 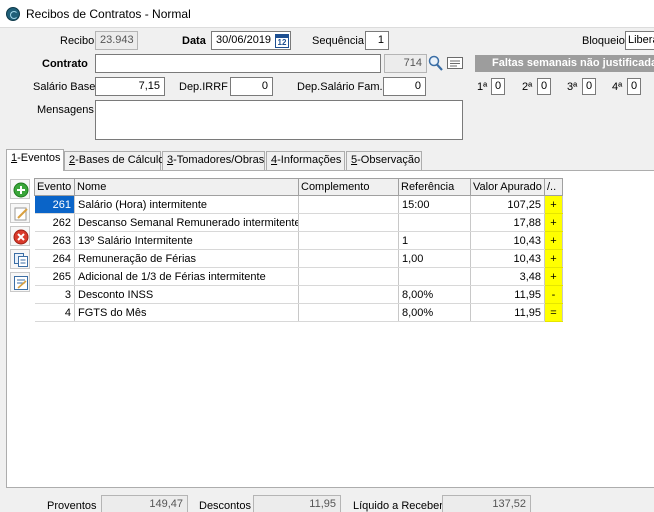 What do you see at coordinates (186, 312) in the screenshot?
I see `cell-nome: FGTS do Mês` at bounding box center [186, 312].